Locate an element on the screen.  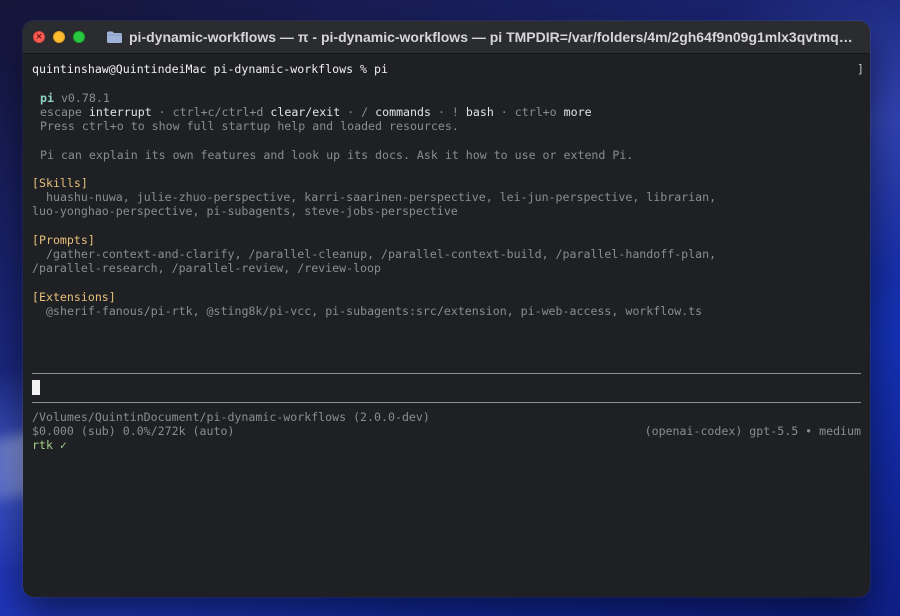
shortcut-label: commands is located at coordinates (403, 112).